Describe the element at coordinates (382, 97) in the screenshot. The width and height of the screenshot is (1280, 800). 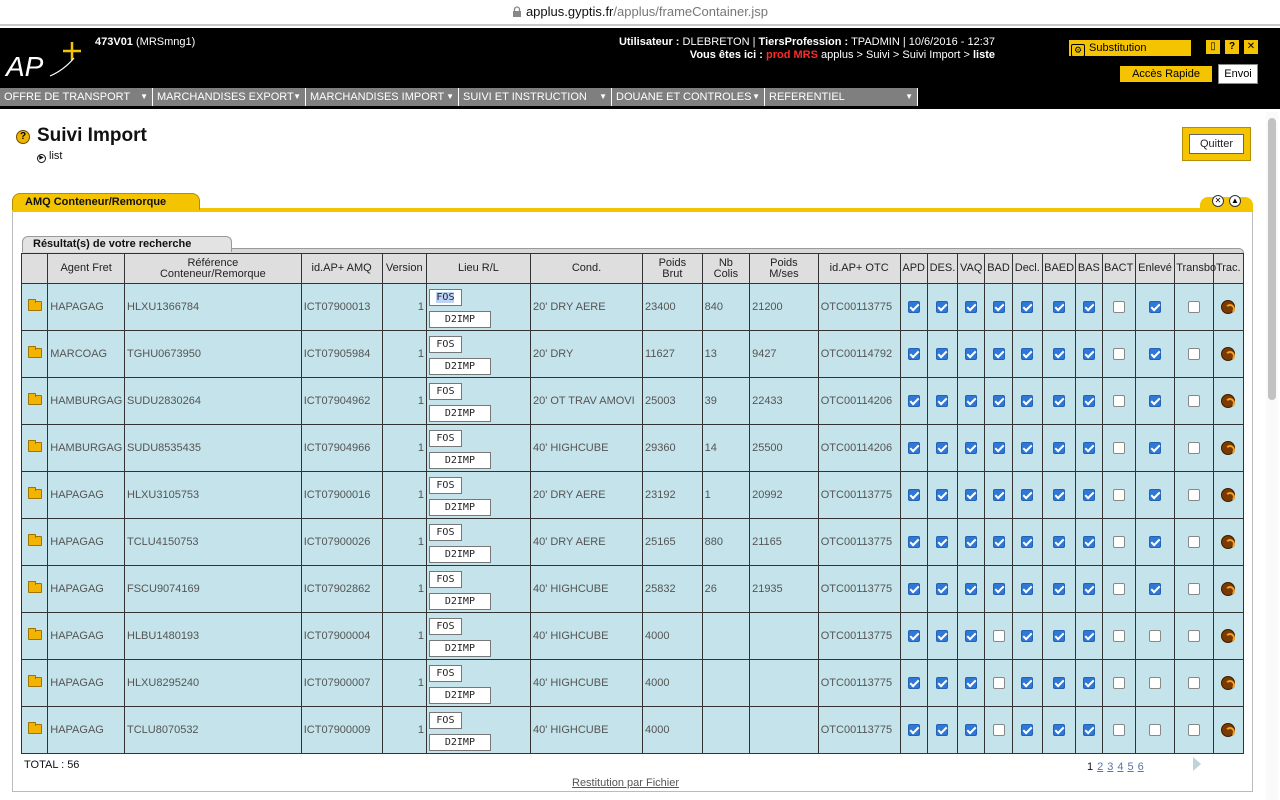
I see `menu-marchandises-import: MARCHANDISES IMPORT ▼` at that location.